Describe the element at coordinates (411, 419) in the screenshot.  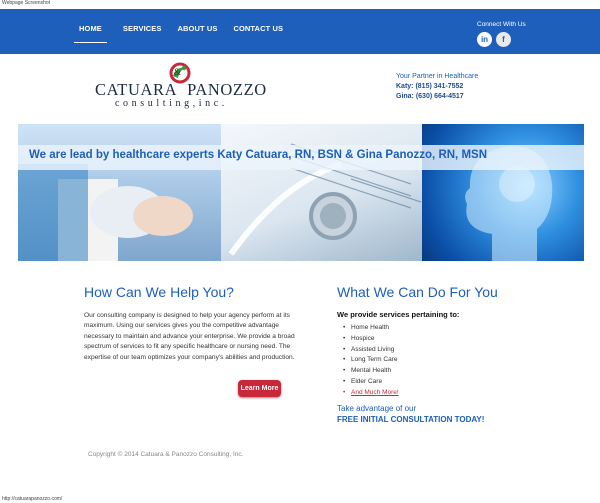
I see `free-consultation-text: FREE INITIAL CONSULTATION TODAY!` at that location.